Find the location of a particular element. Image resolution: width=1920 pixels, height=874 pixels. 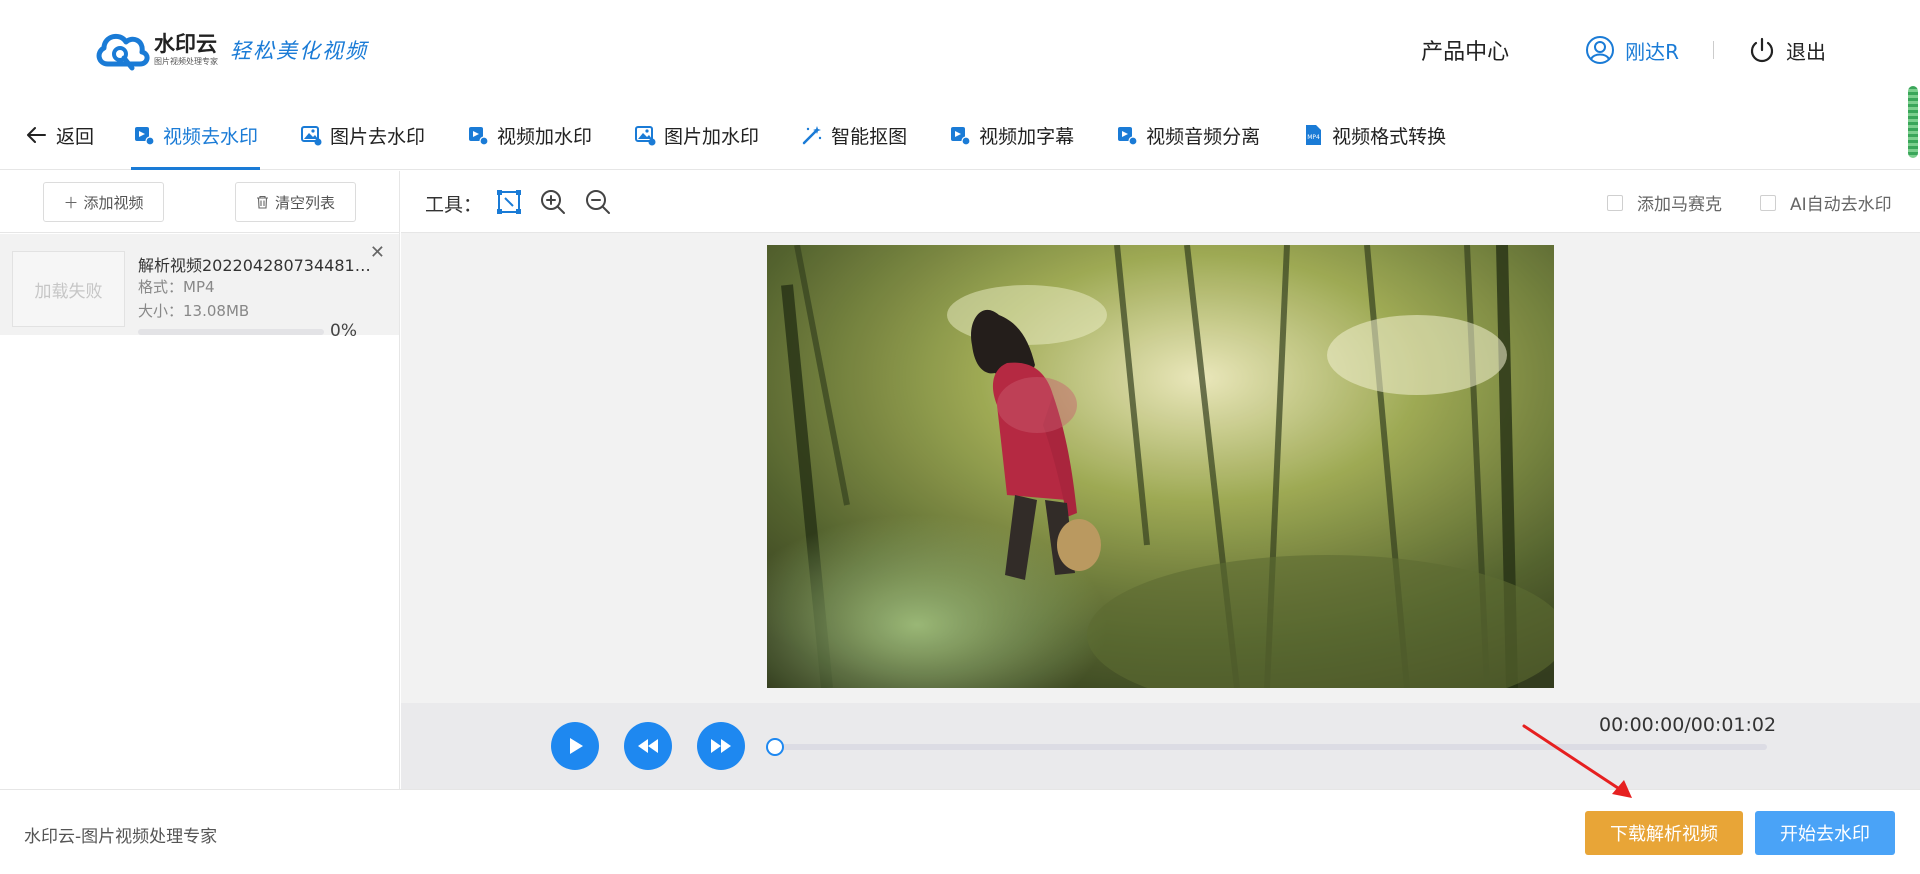

tab-8: MP4 视频格式转换 is located at coordinates (1374, 135).